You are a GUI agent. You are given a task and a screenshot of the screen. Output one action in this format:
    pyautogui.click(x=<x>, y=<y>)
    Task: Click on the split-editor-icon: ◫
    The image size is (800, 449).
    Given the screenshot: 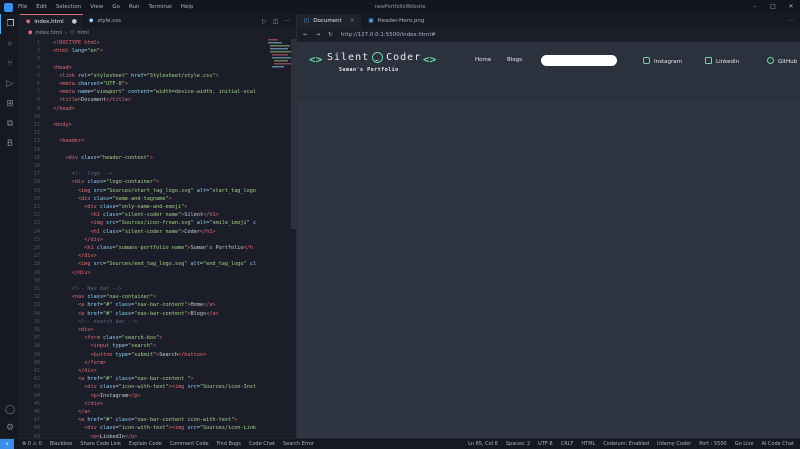 What is the action you would take?
    pyautogui.click(x=276, y=21)
    